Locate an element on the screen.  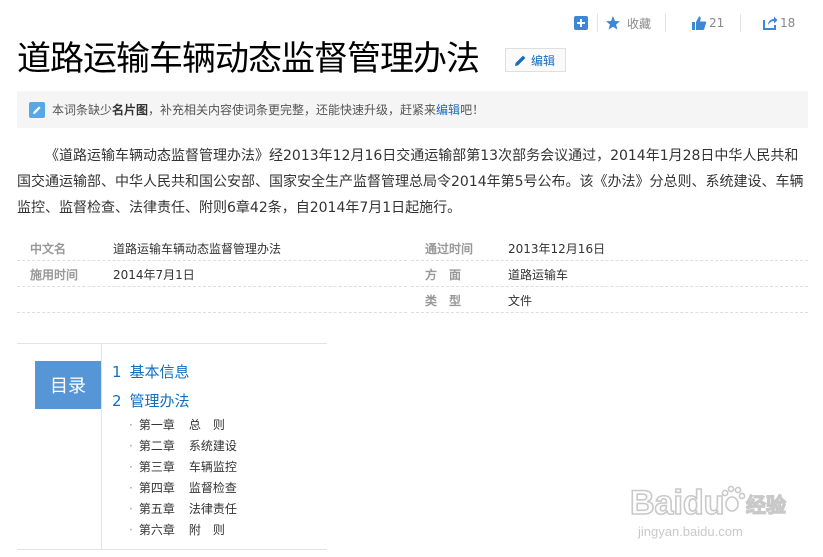
catalog-section-basic-info: 1 基本信息 is located at coordinates (151, 371).